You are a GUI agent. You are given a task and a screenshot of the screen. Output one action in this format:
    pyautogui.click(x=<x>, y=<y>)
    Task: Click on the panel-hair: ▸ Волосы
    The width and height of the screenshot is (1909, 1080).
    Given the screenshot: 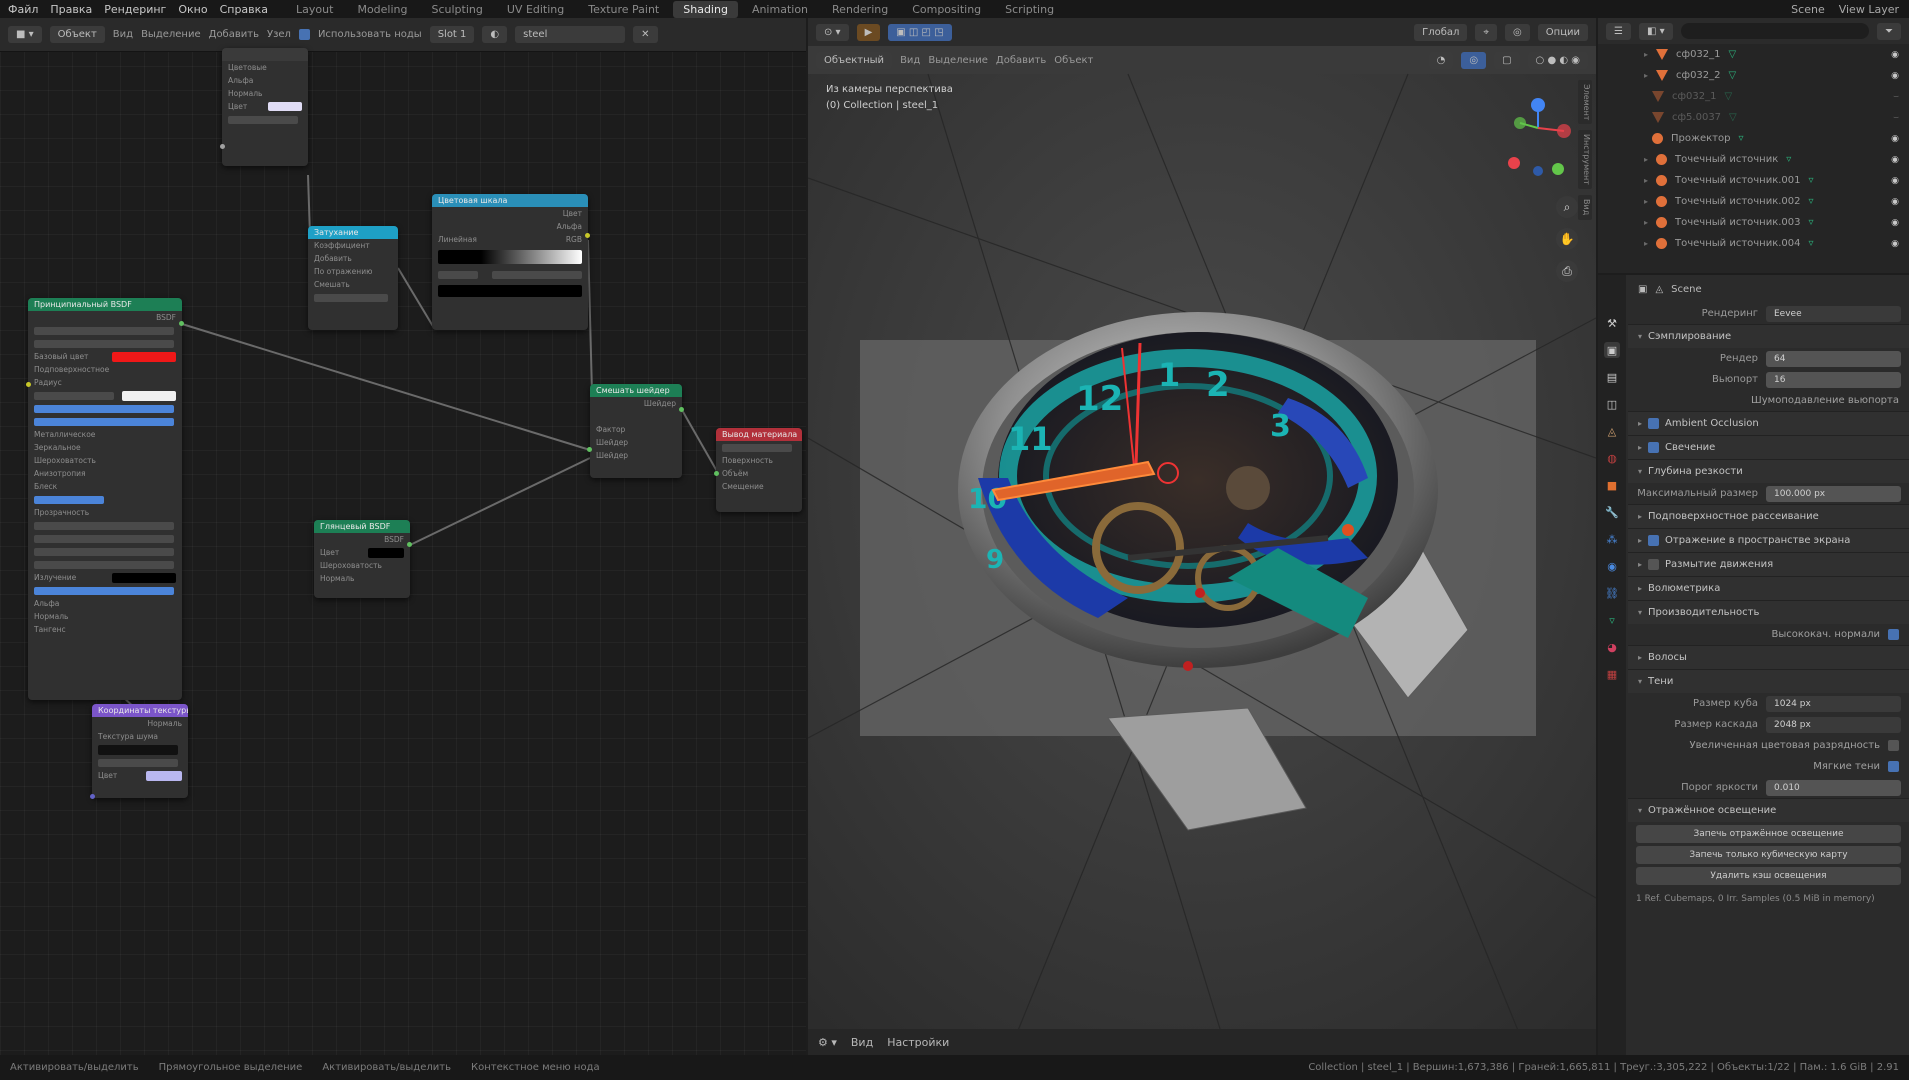 What is the action you would take?
    pyautogui.click(x=1768, y=657)
    